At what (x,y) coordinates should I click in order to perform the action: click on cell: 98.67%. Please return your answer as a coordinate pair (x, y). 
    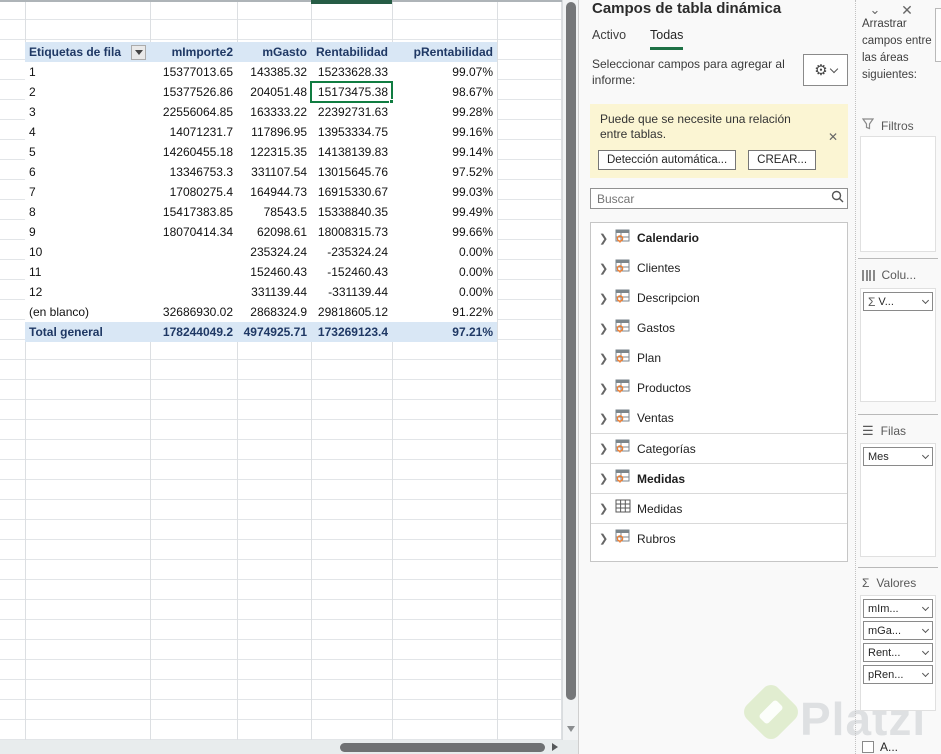
    Looking at the image, I should click on (444, 92).